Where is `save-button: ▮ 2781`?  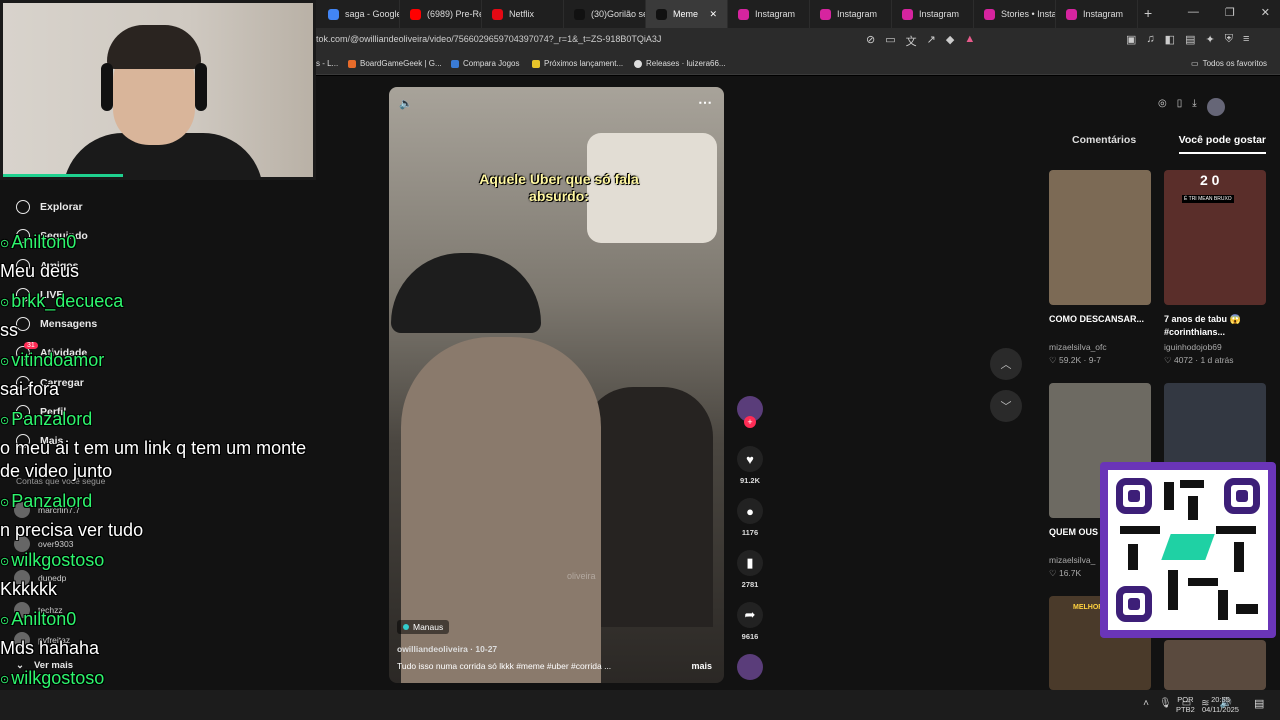
save-button: ▮ 2781 is located at coordinates (750, 569).